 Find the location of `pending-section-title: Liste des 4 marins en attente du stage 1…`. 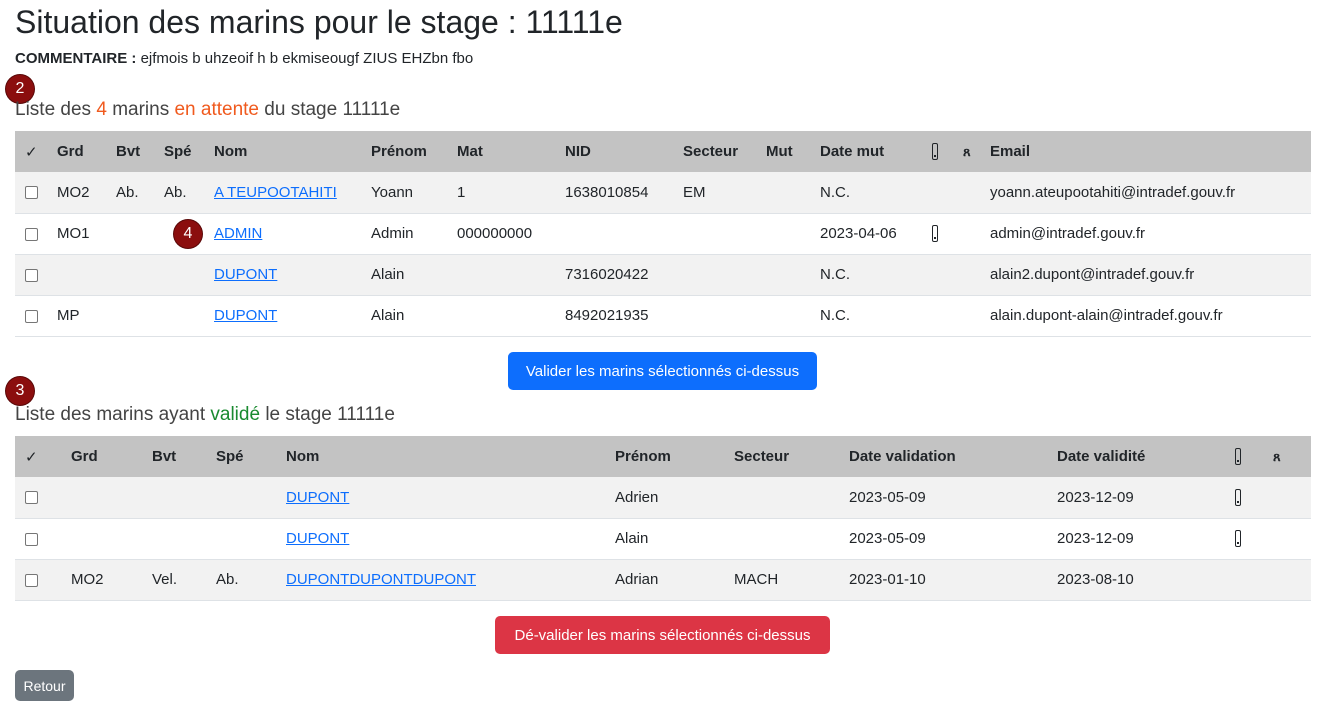

pending-section-title: Liste des 4 marins en attente du stage 1… is located at coordinates (207, 110).